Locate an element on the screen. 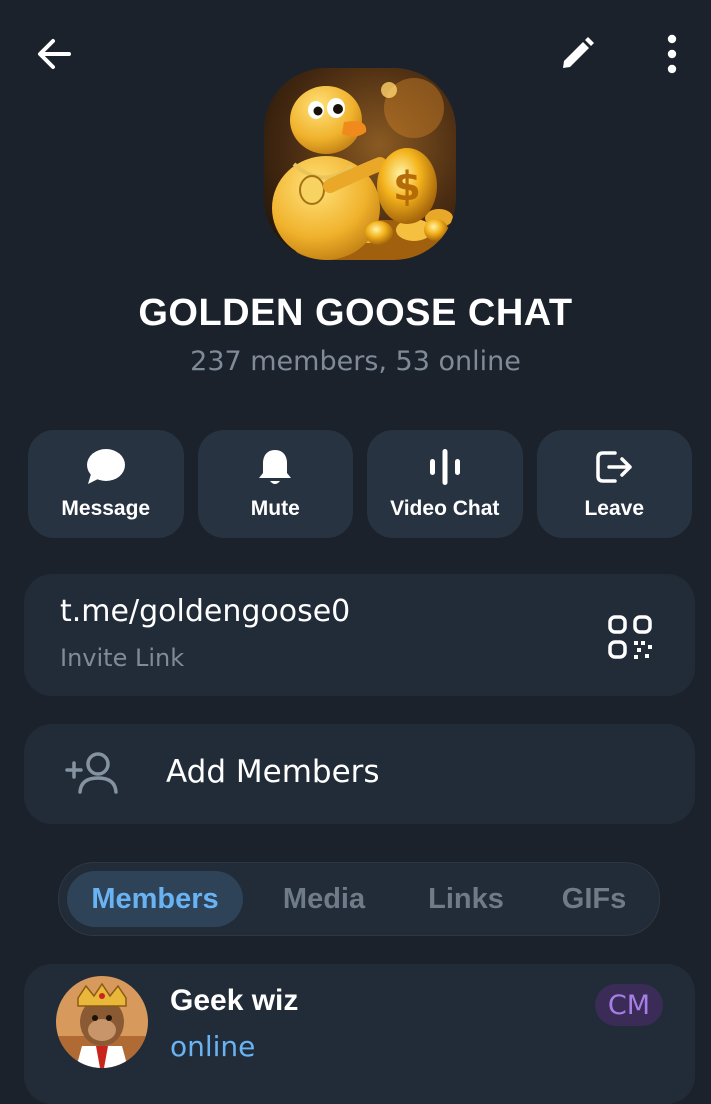 This screenshot has width=711, height=1104. ape-avatar-image is located at coordinates (102, 1022).